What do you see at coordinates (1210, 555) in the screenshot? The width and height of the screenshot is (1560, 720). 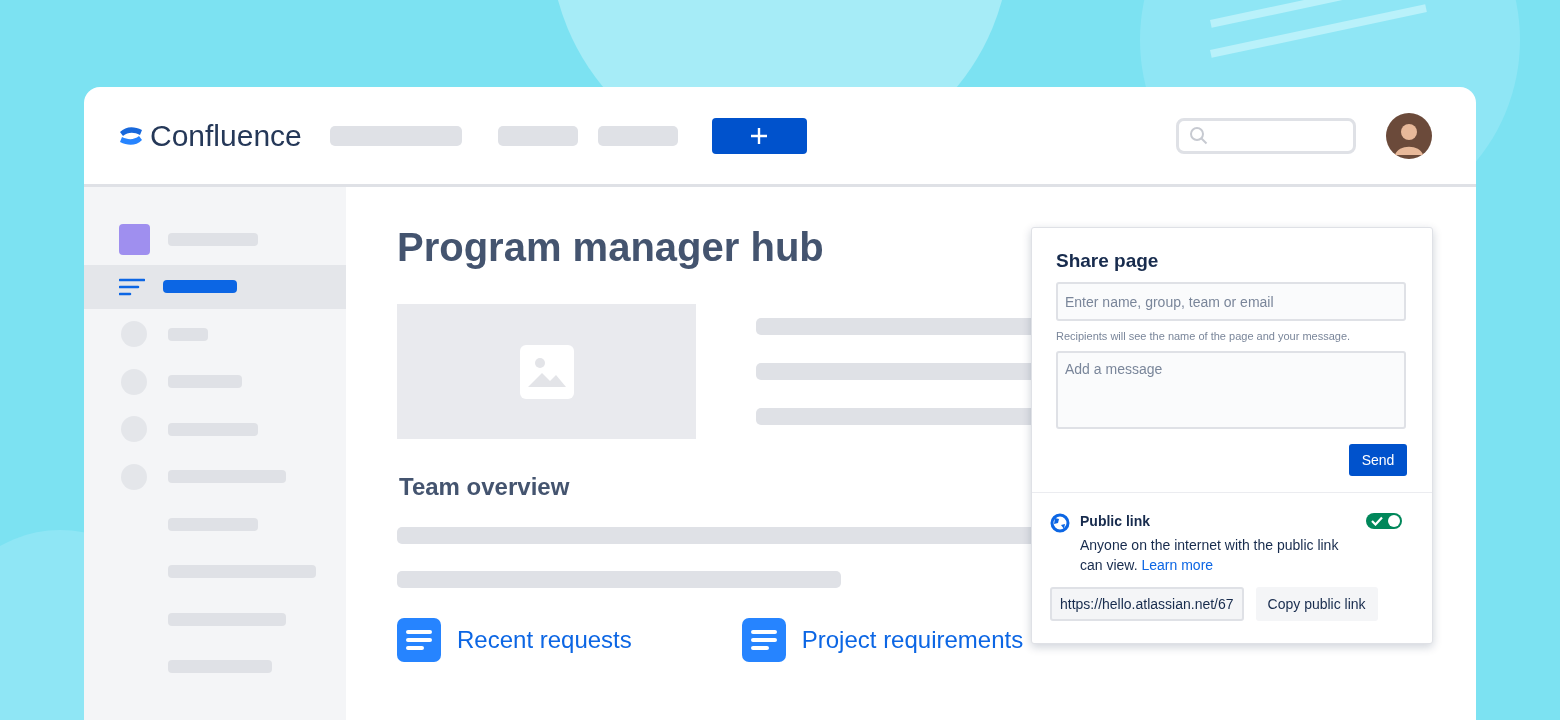 I see `public-link-description: Anyone on the internet with the public link can view. Learn more` at bounding box center [1210, 555].